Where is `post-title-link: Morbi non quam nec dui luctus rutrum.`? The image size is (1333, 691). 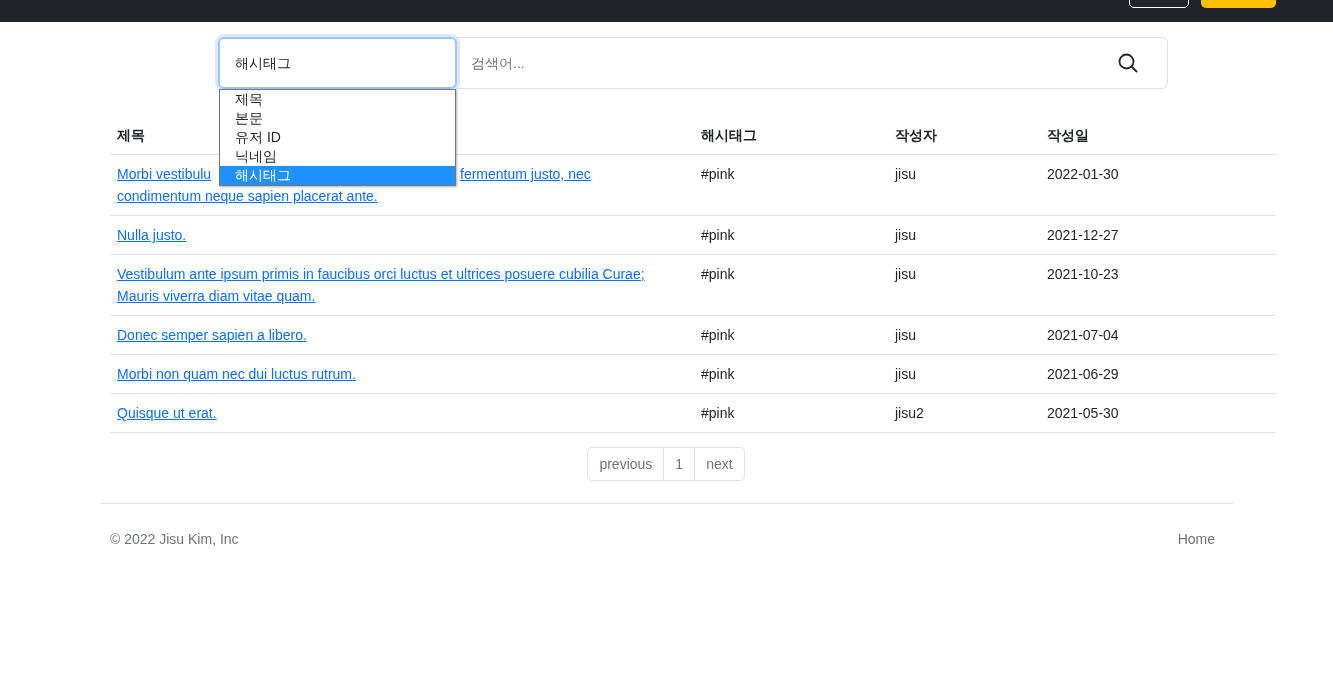
post-title-link: Morbi non quam nec dui luctus rutrum. is located at coordinates (402, 374).